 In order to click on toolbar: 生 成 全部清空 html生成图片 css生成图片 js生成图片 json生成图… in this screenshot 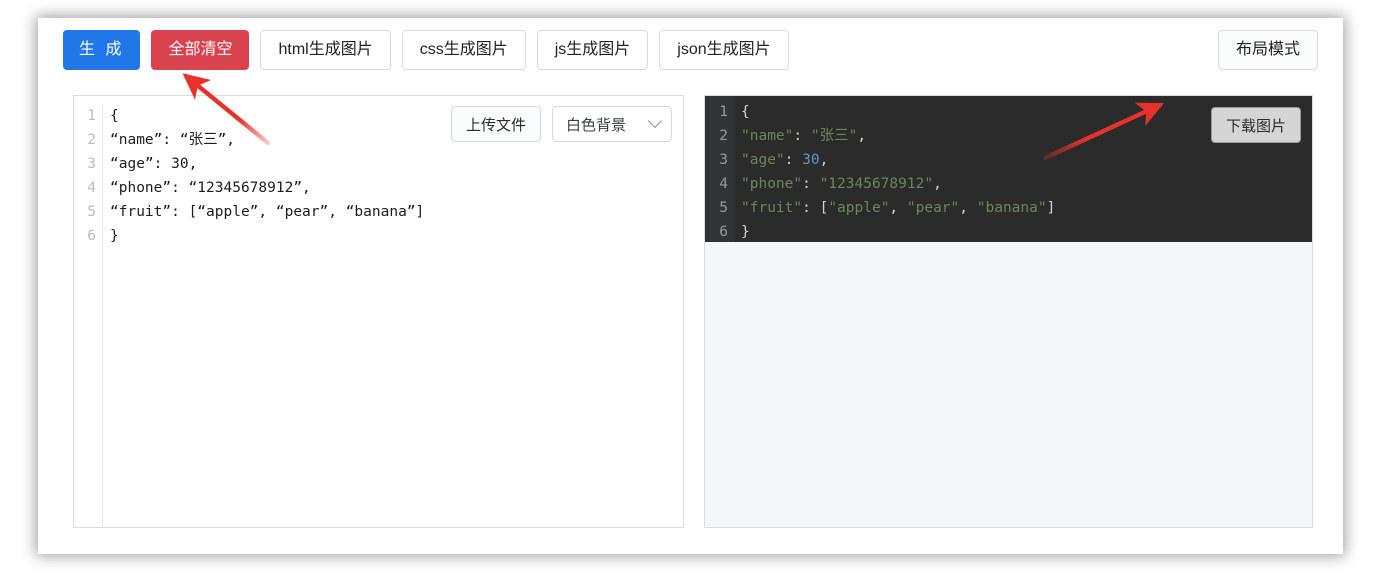, I will do `click(690, 52)`.